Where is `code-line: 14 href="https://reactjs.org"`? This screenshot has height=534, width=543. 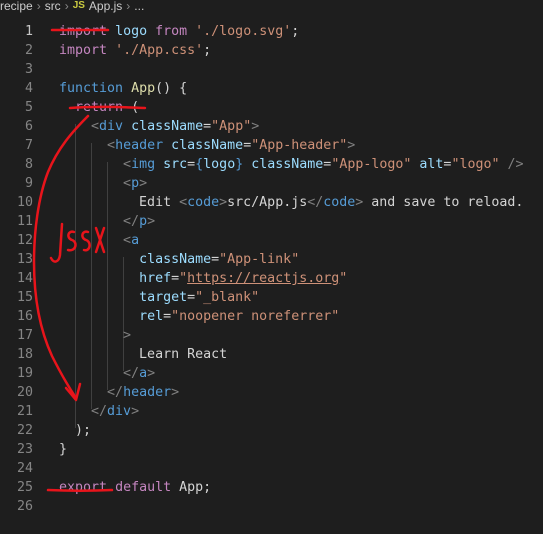
code-line: 14 href="https://reactjs.org" is located at coordinates (271, 278).